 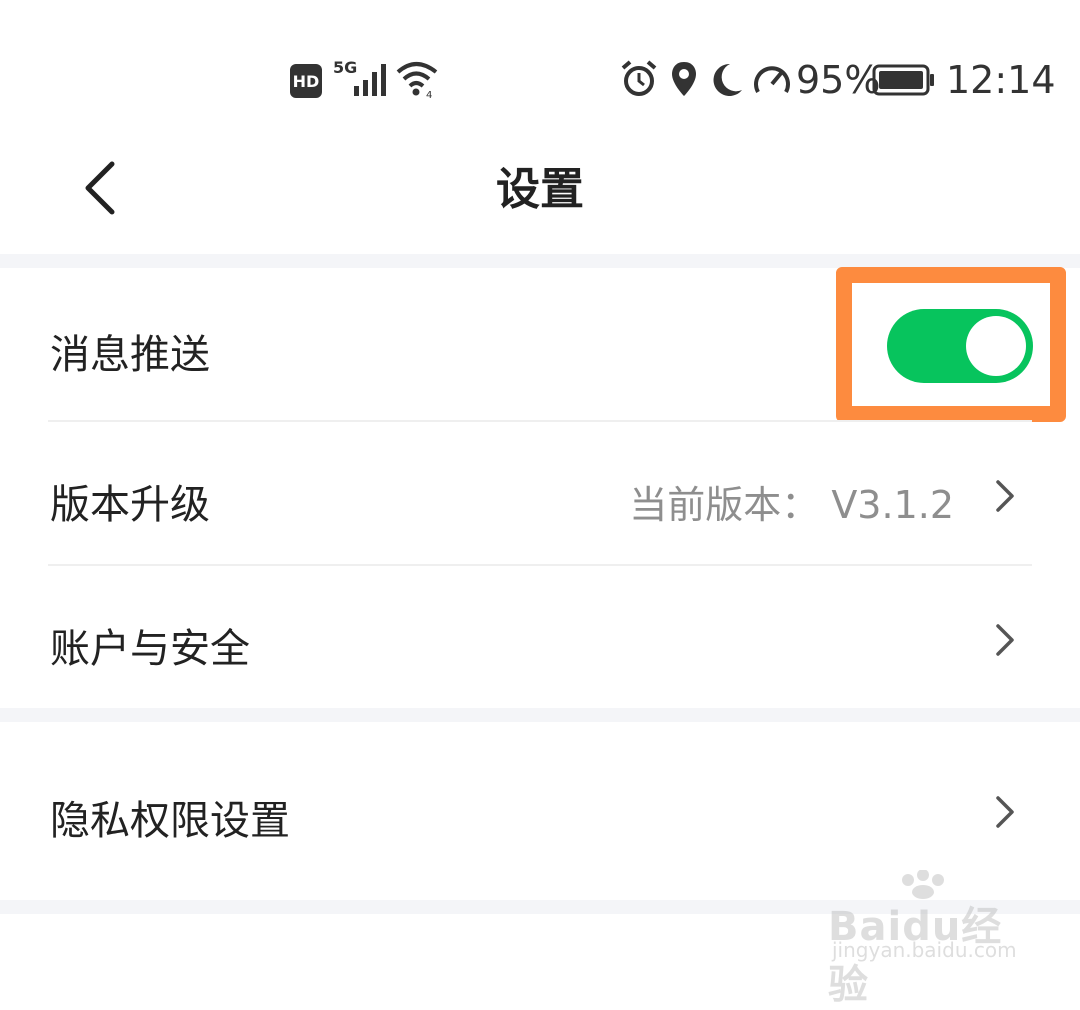 What do you see at coordinates (306, 81) in the screenshot?
I see `hd-badge: HD` at bounding box center [306, 81].